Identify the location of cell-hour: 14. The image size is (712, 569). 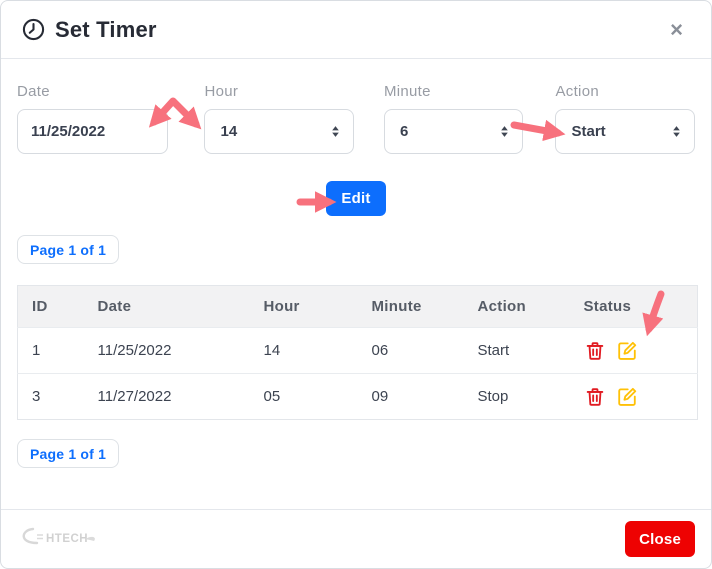
(303, 350).